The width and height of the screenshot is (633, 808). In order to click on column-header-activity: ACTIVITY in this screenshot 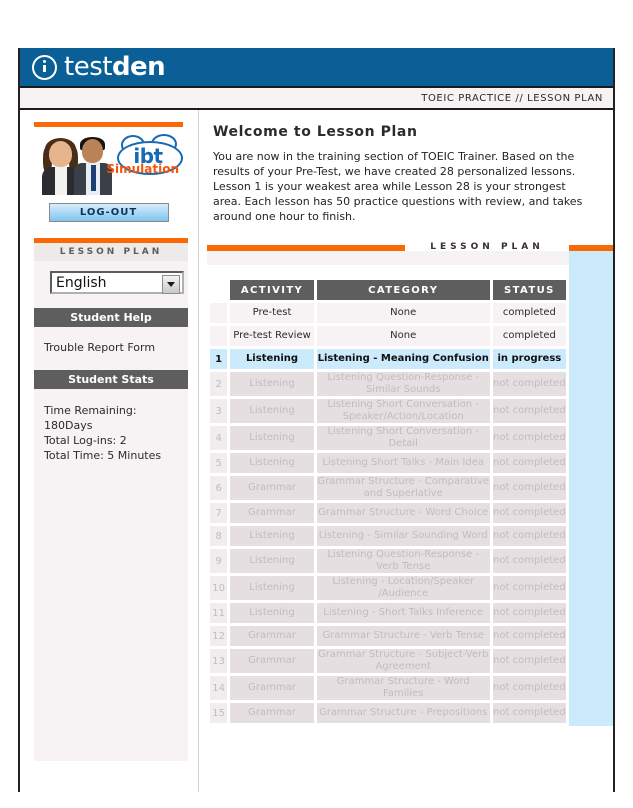, I will do `click(272, 290)`.